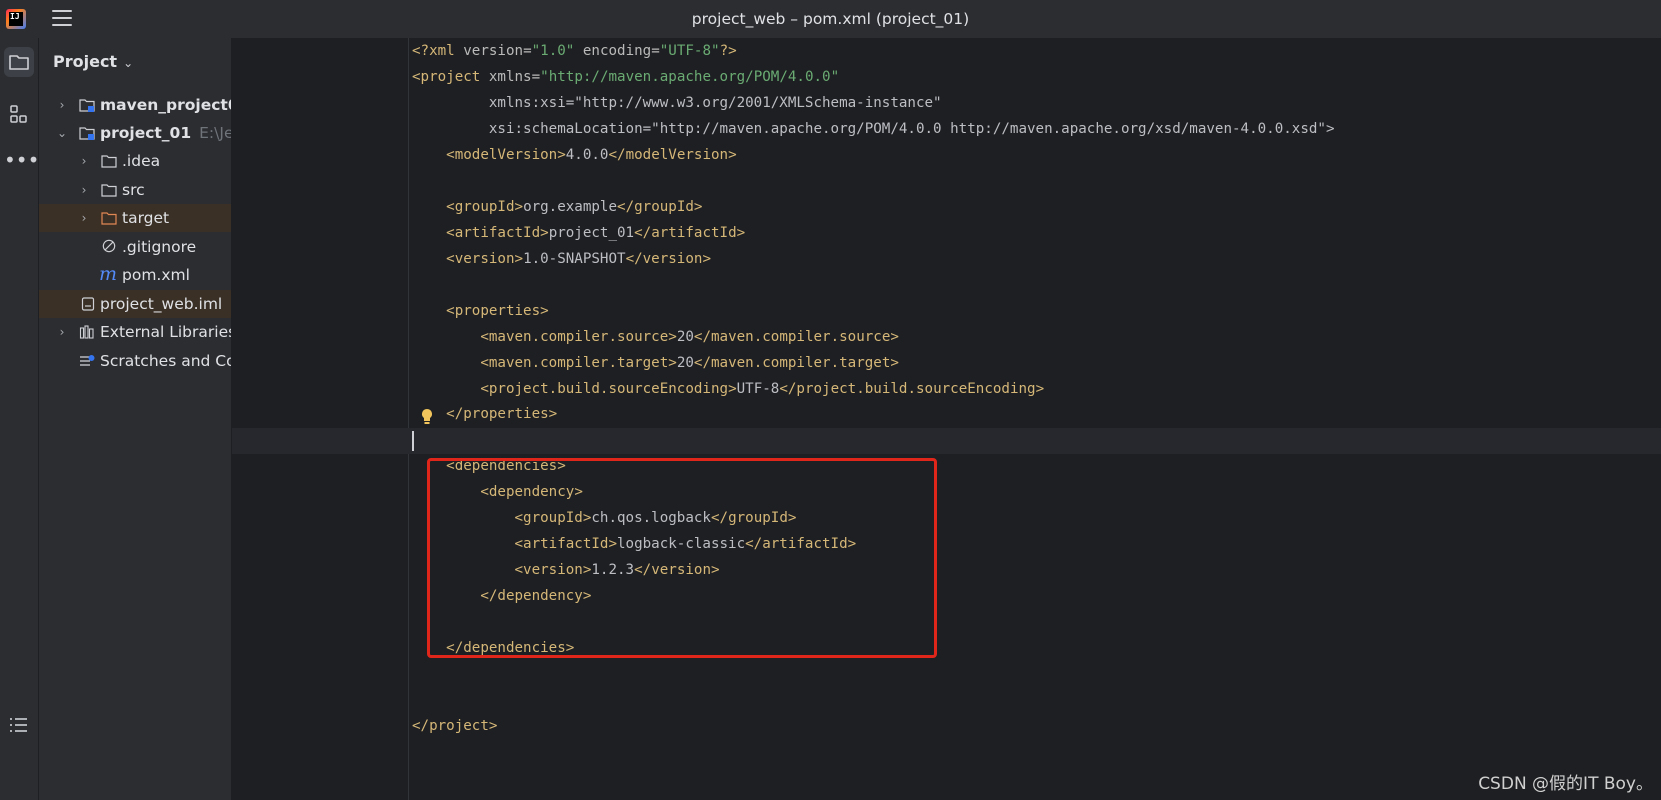  I want to click on tree-item-src: › src, so click(135, 190).